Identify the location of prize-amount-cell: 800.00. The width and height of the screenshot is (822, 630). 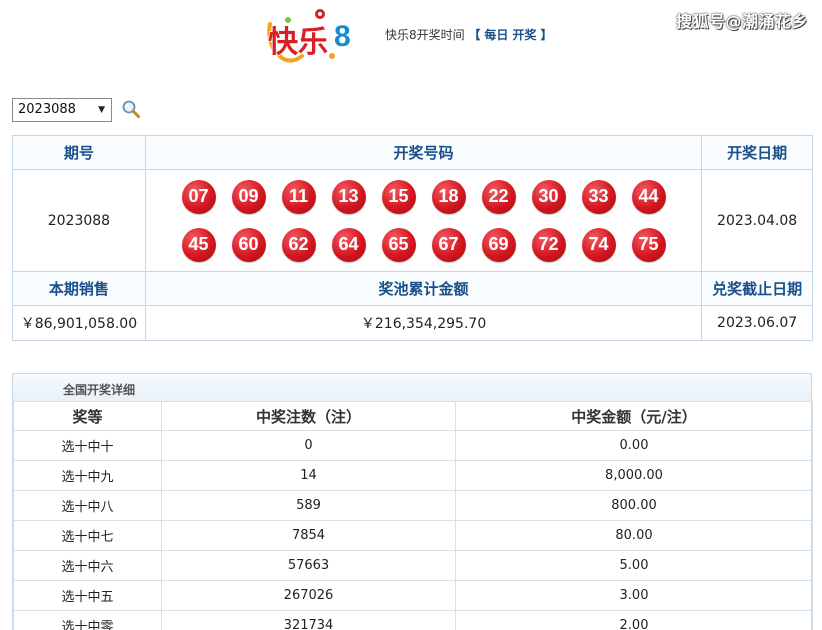
(634, 505).